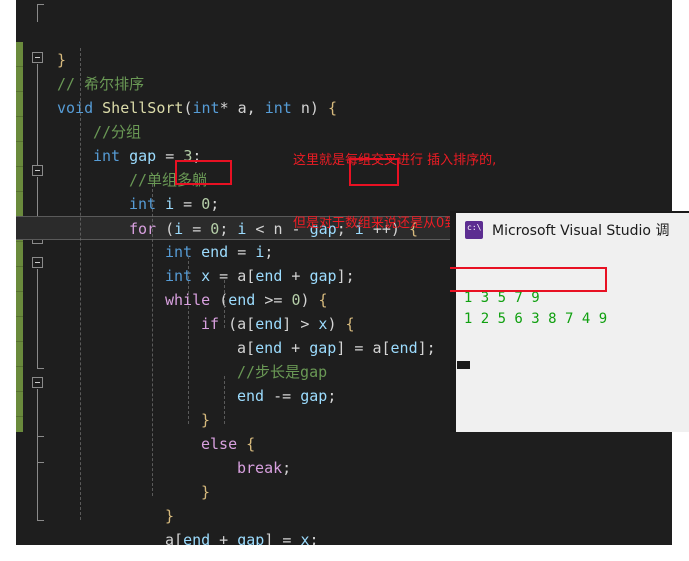 This screenshot has height=561, width=689. I want to click on code-token: void, so click(75, 108).